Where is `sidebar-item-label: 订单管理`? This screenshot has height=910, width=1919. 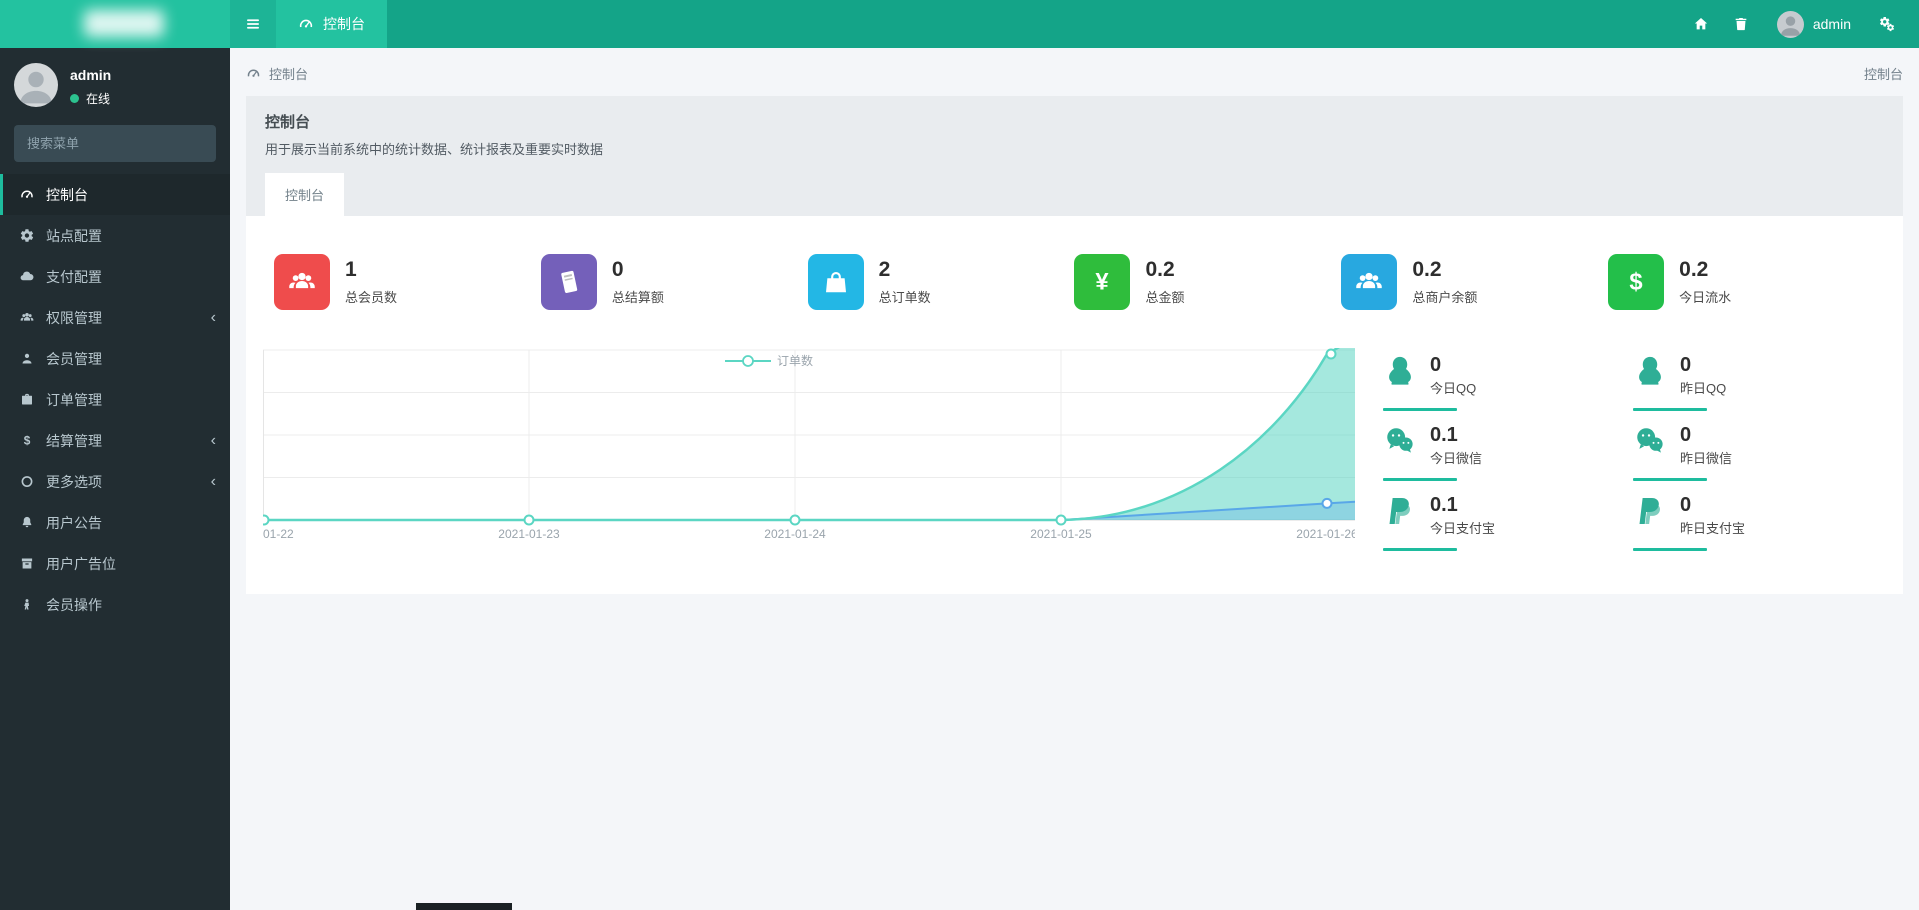 sidebar-item-label: 订单管理 is located at coordinates (74, 399).